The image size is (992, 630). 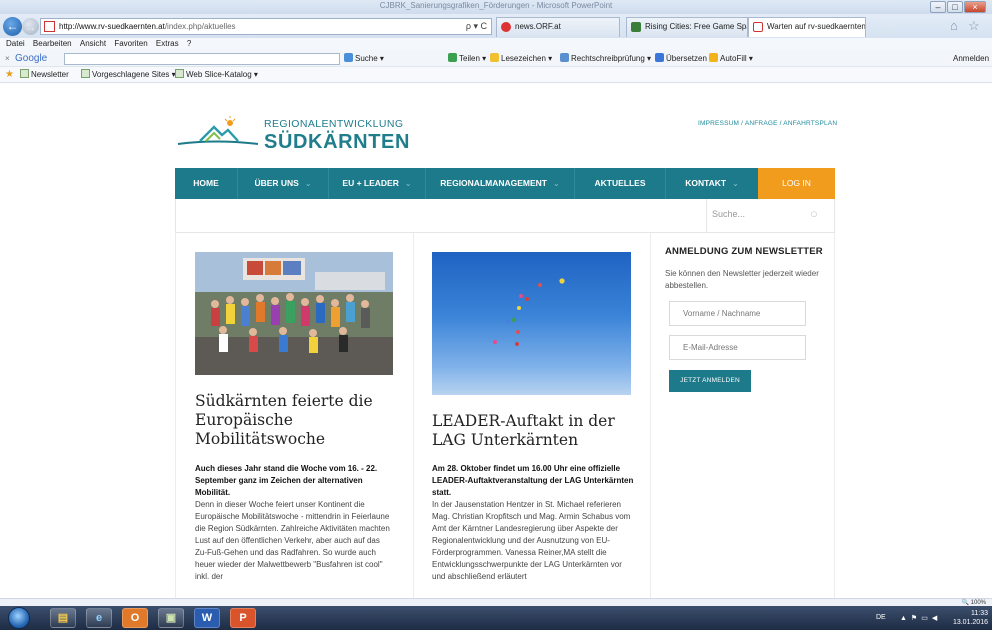 What do you see at coordinates (496, 618) in the screenshot?
I see `windows-taskbar: ▤ e O ▣ W P DE ▲⚑▭◀ 11:33 13.01.2016` at bounding box center [496, 618].